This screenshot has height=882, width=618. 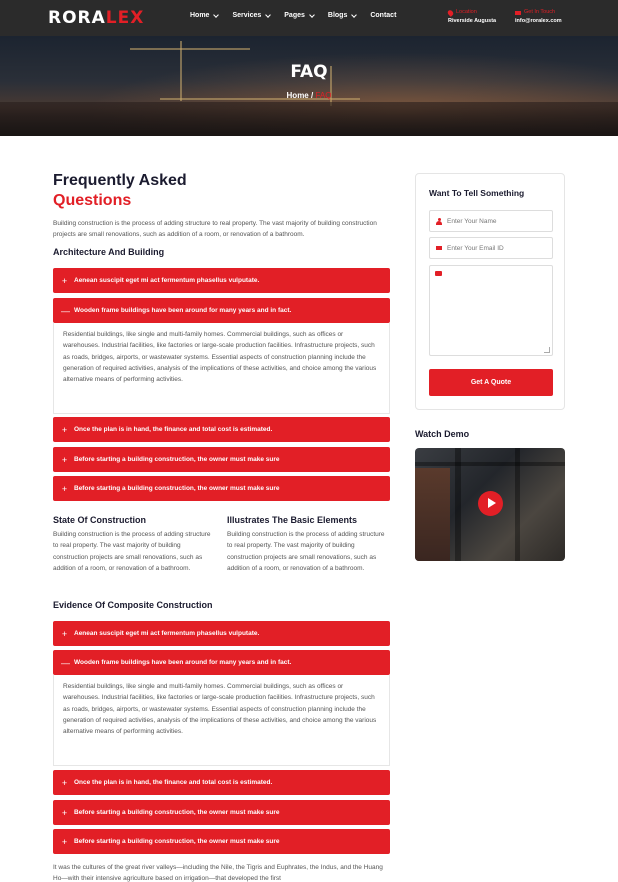 I want to click on breadcrumb-home: Home, so click(x=298, y=95).